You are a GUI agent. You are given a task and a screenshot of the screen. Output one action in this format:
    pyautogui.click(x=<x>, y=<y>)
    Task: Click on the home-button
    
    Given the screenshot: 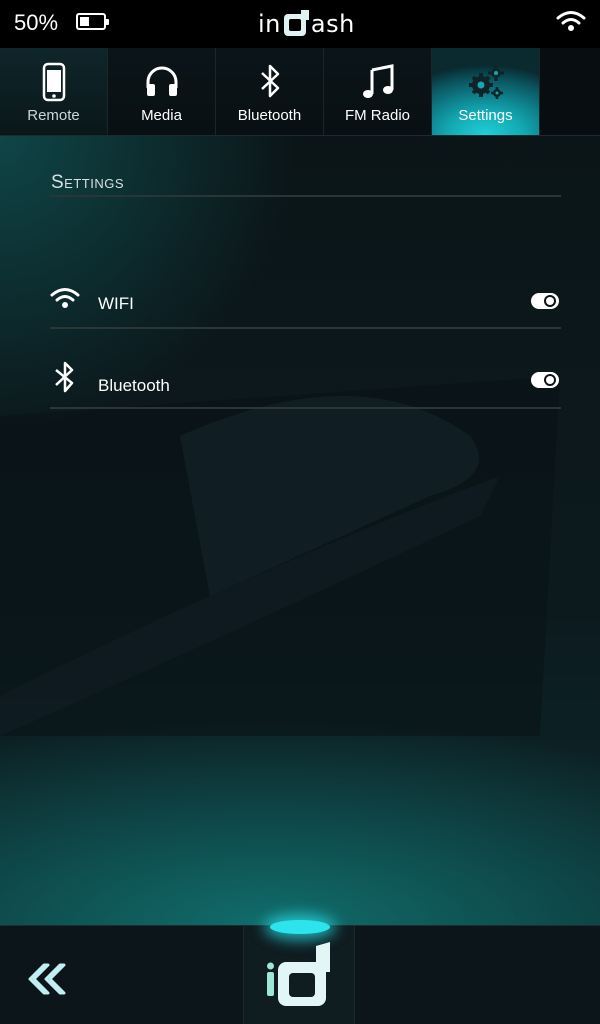 What is the action you would take?
    pyautogui.click(x=299, y=972)
    